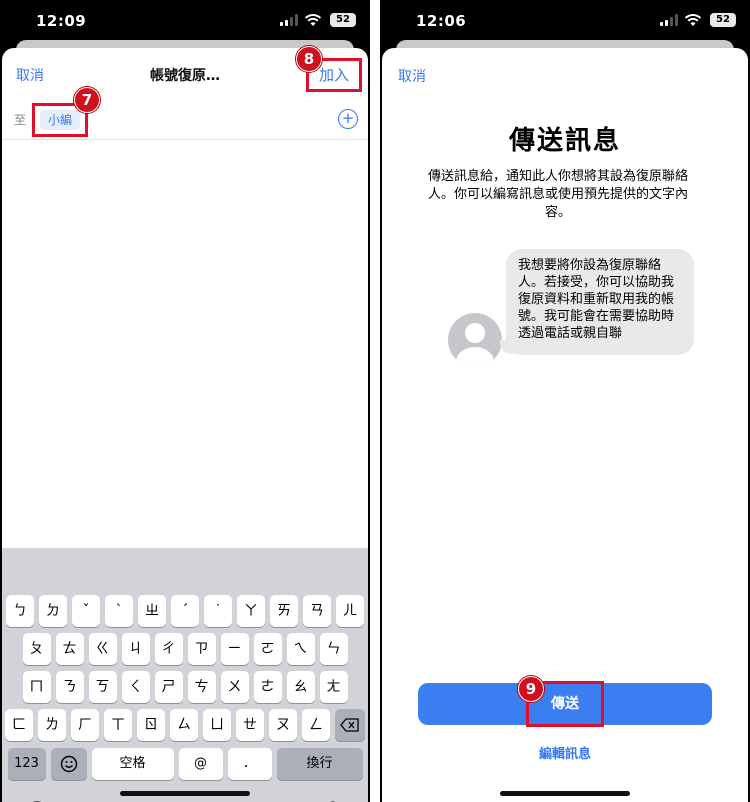 The width and height of the screenshot is (750, 802). What do you see at coordinates (333, 649) in the screenshot?
I see `key-row2-9: ㄣ` at bounding box center [333, 649].